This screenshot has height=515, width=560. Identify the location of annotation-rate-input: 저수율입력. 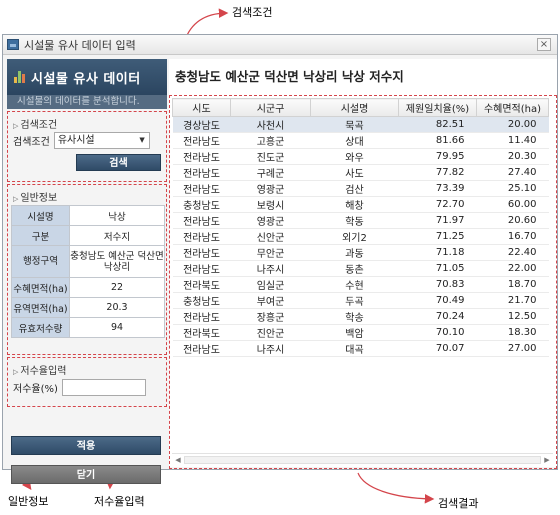
(119, 501).